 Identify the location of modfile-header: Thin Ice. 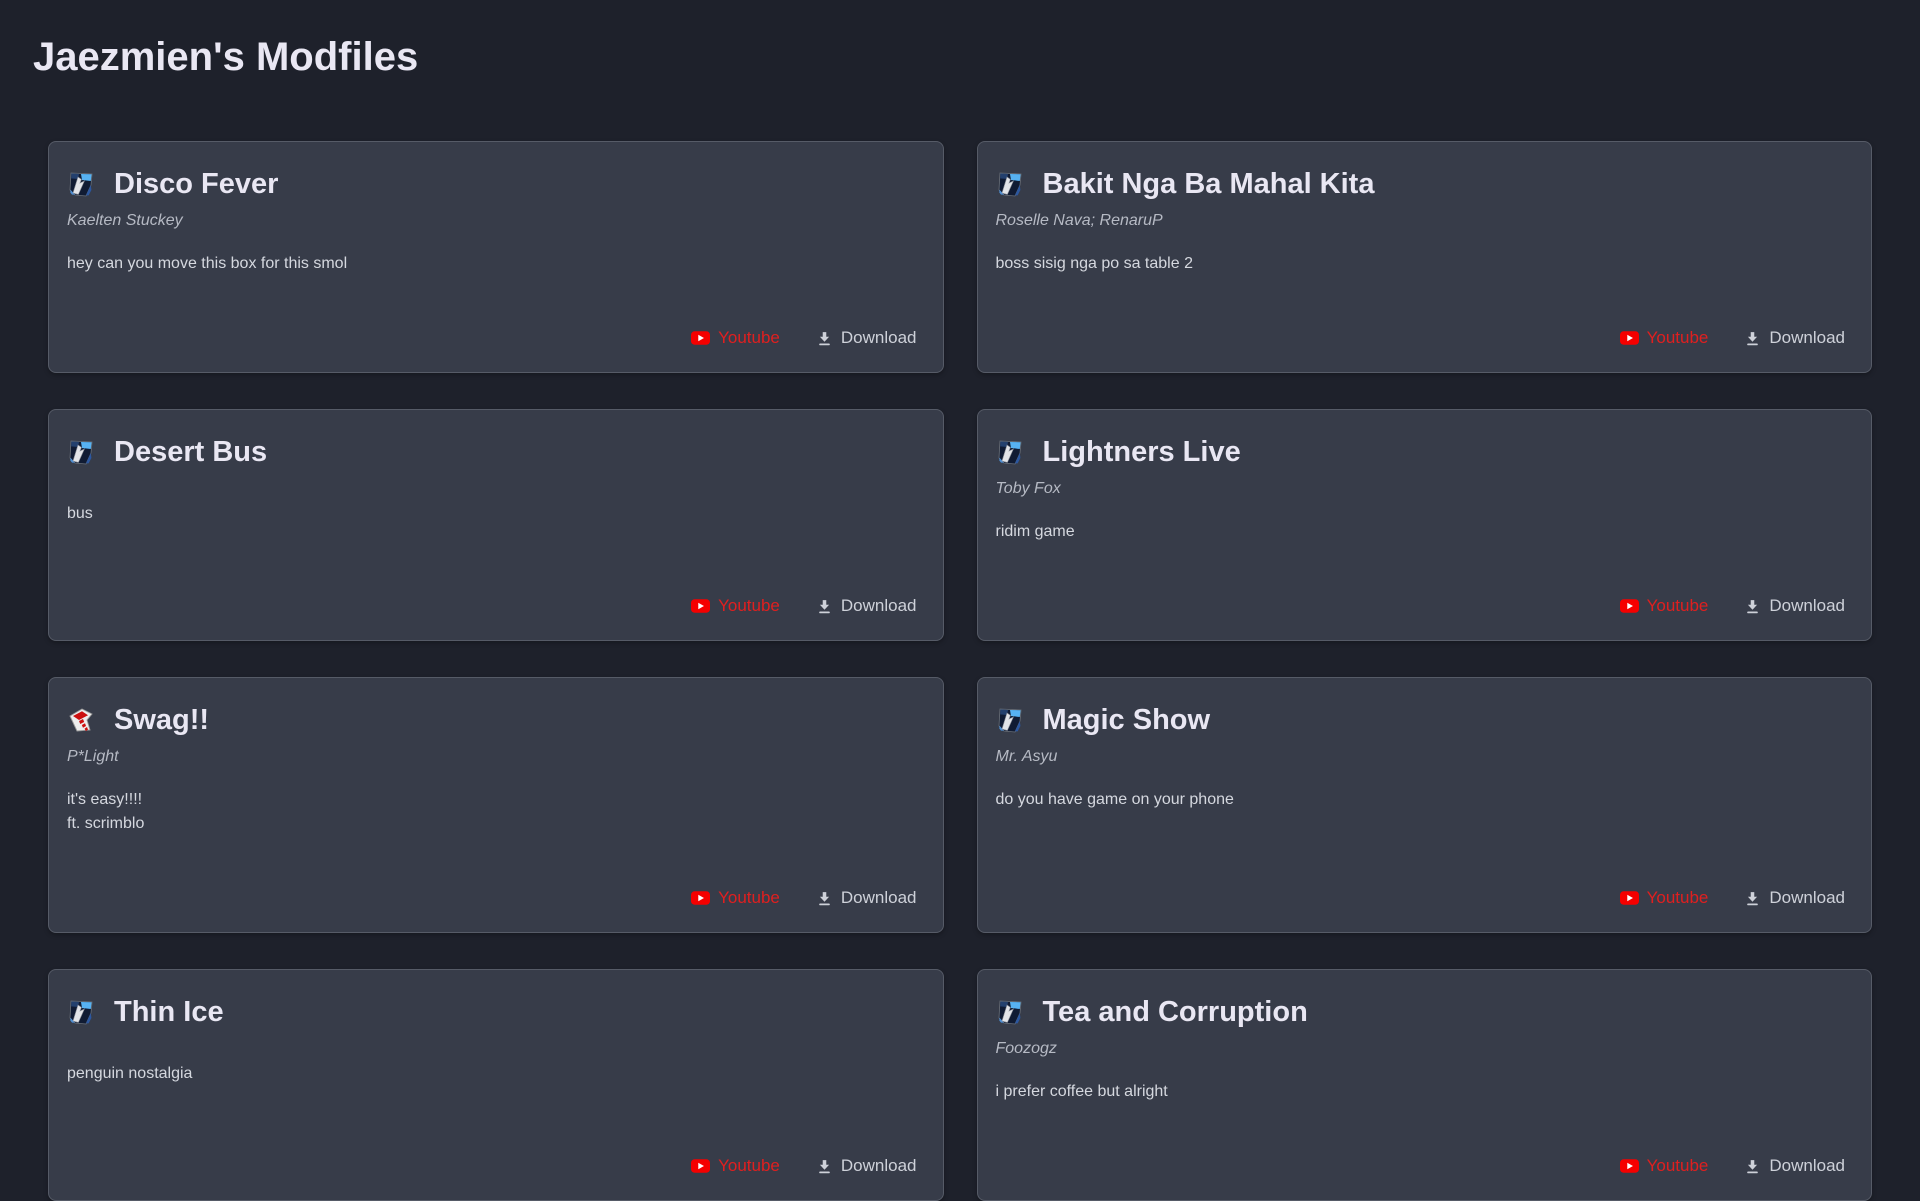
(492, 1012).